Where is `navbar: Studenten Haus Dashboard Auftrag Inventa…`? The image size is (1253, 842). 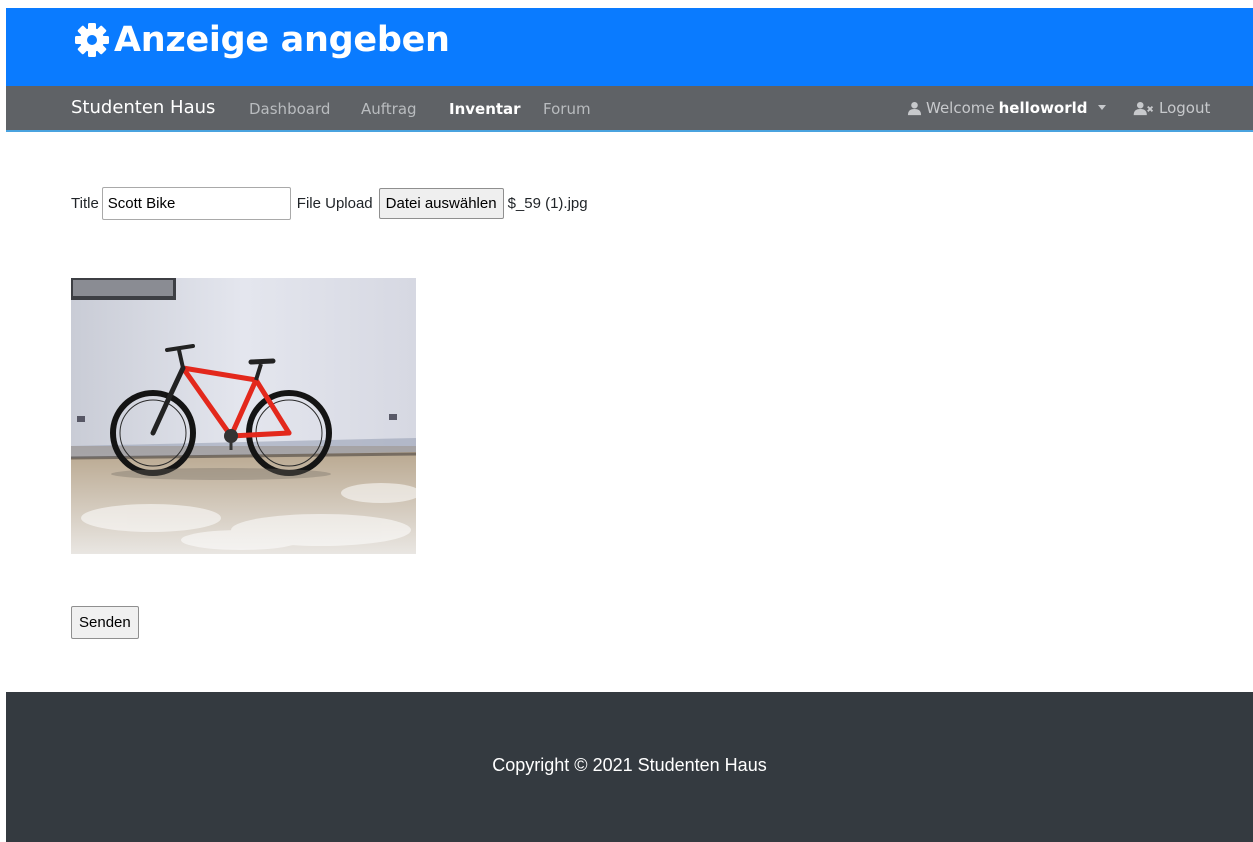 navbar: Studenten Haus Dashboard Auftrag Inventa… is located at coordinates (629, 109).